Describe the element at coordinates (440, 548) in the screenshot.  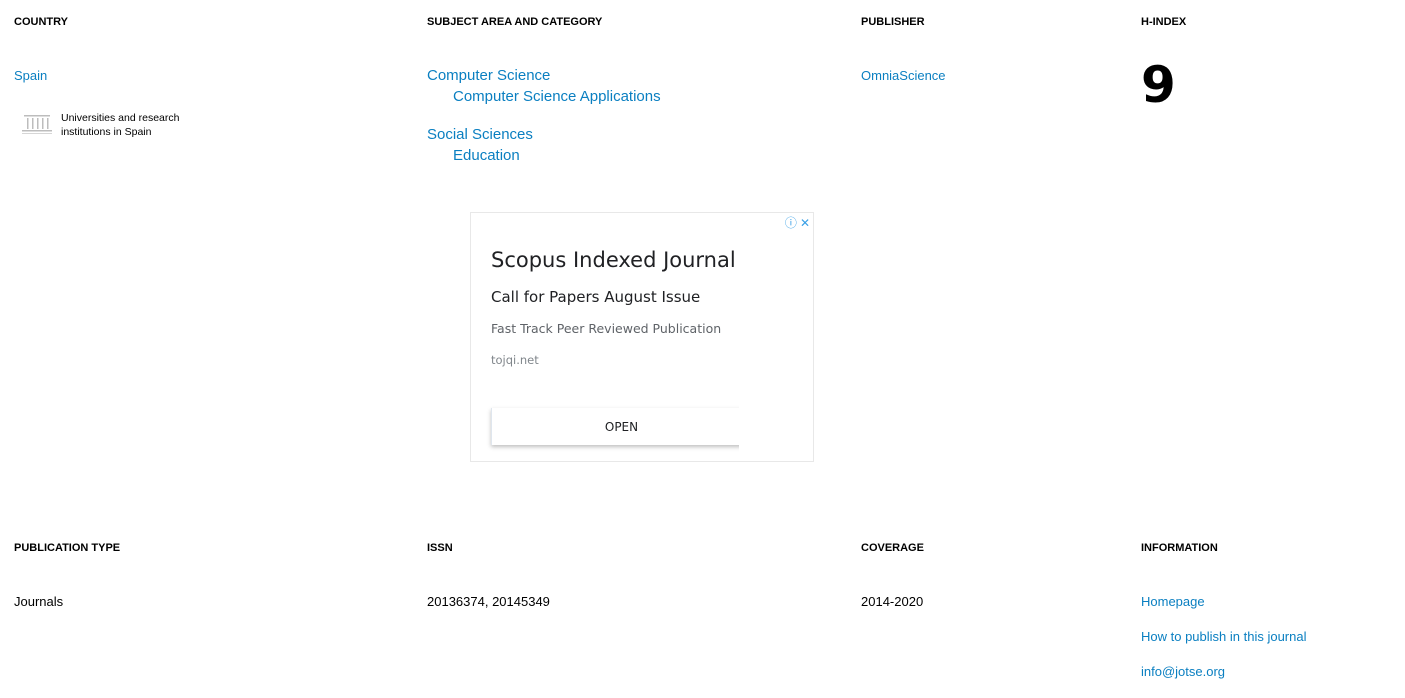
I see `issn-header: ISSN` at that location.